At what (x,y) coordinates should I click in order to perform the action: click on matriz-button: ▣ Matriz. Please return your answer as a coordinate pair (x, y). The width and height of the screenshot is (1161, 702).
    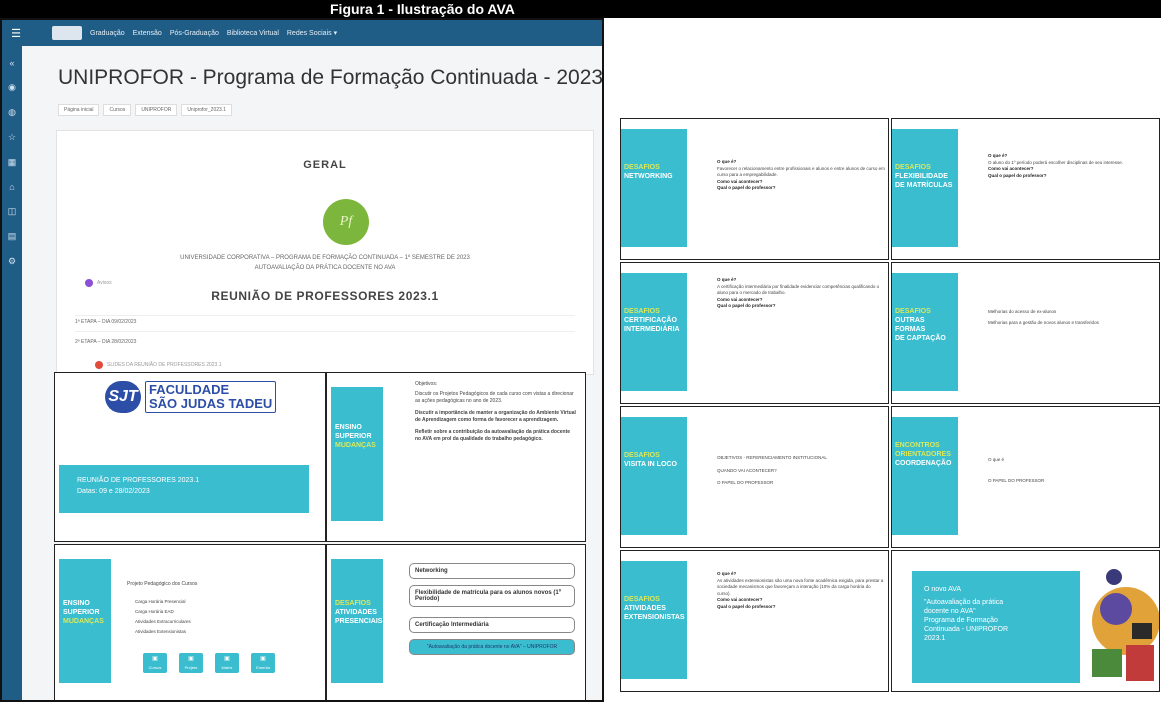
    Looking at the image, I should click on (227, 663).